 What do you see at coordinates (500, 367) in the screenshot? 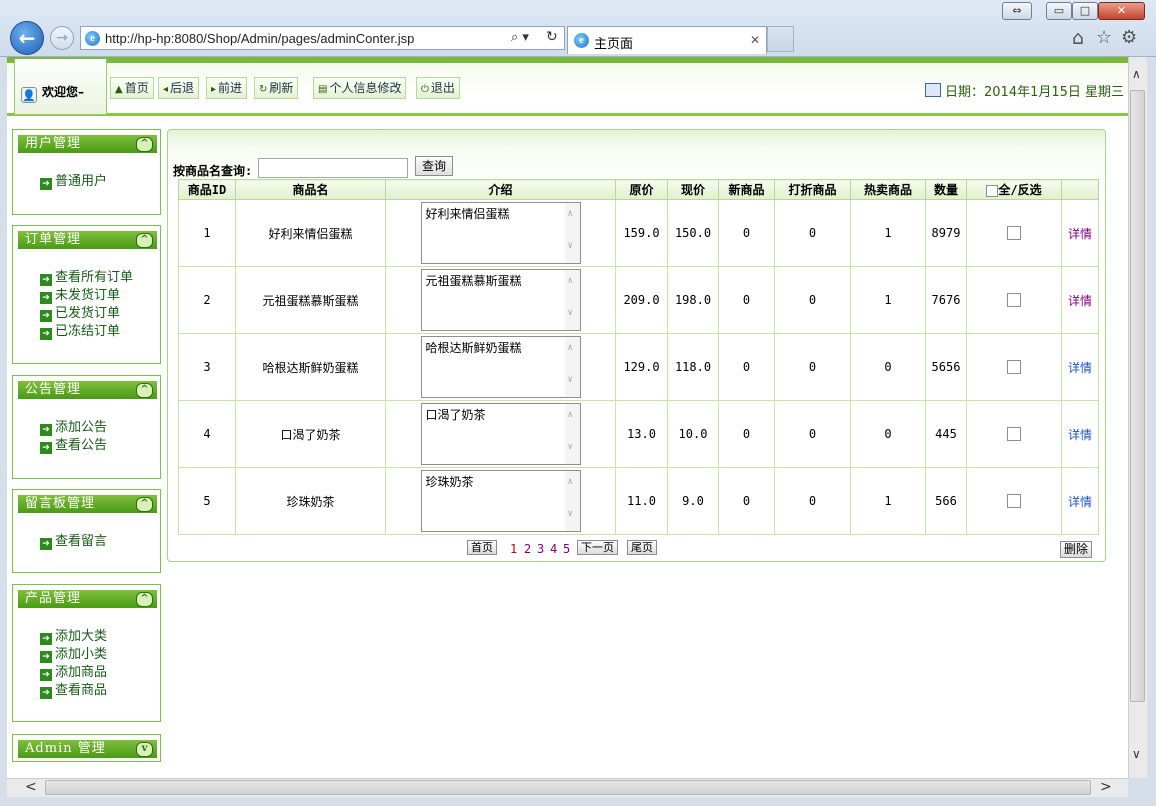
I see `intro-textarea: 哈根达斯鲜奶蛋糕 ∧ ∨` at bounding box center [500, 367].